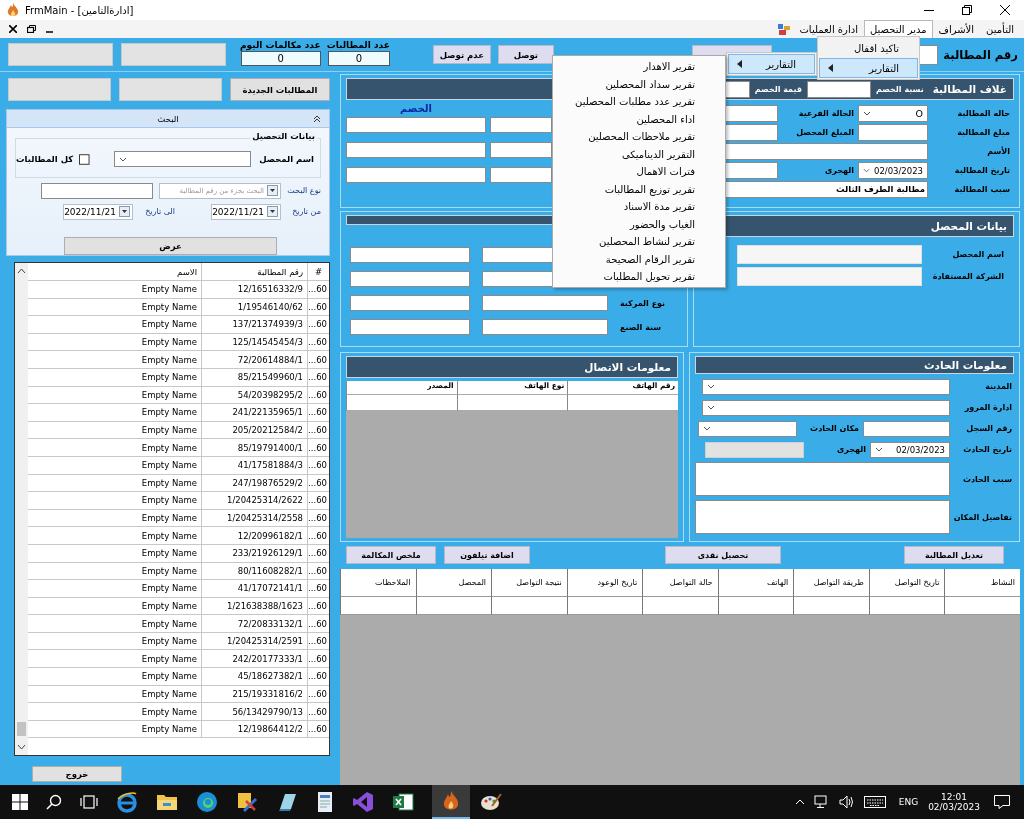 This screenshot has width=1024, height=819. Describe the element at coordinates (908, 802) in the screenshot. I see `language-indicator: ENG` at that location.